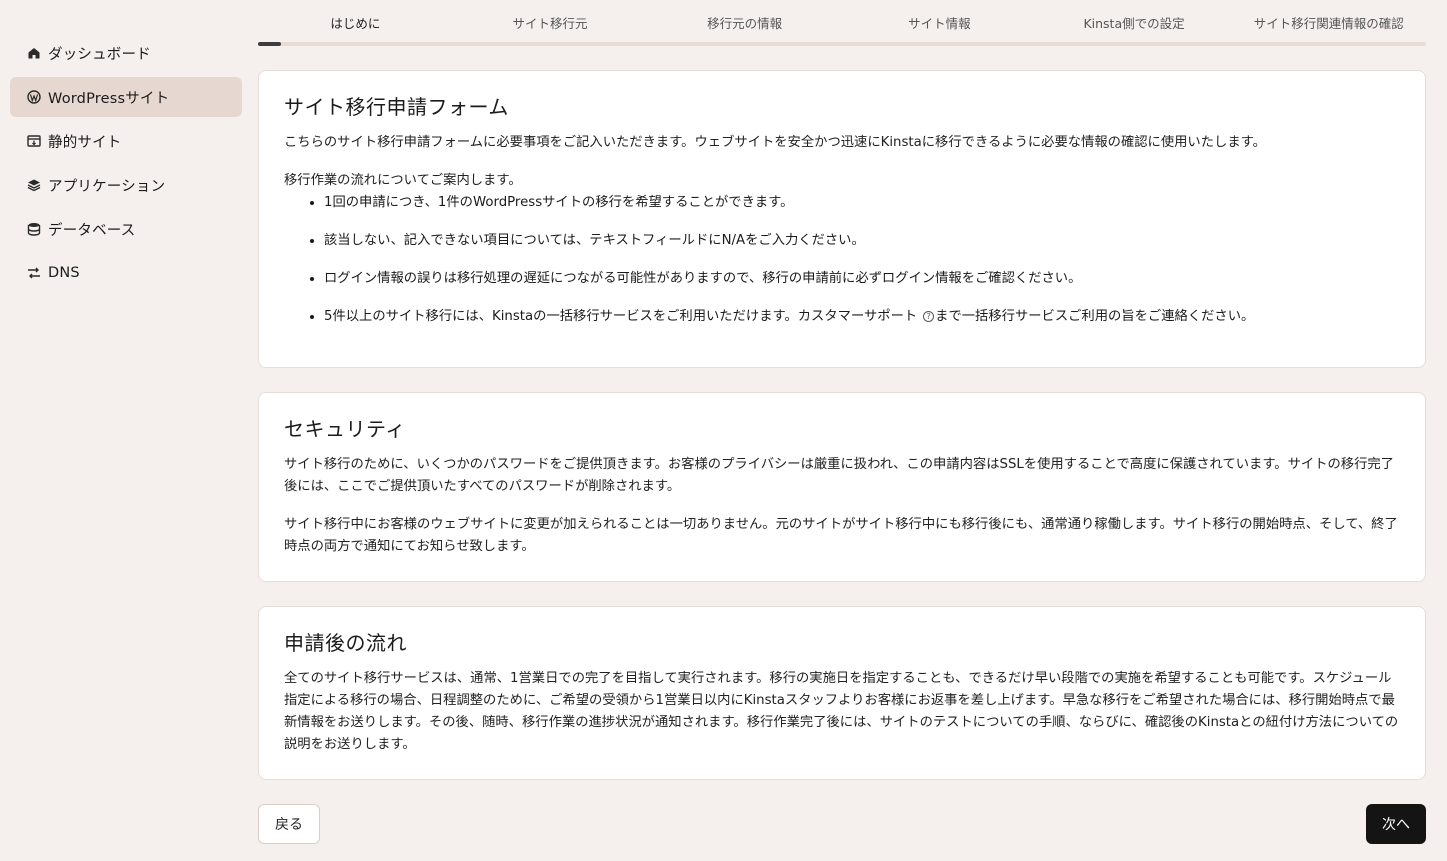 This screenshot has width=1447, height=861. I want to click on sidebar-item-wordpress-sites: WordPressサイト, so click(126, 97).